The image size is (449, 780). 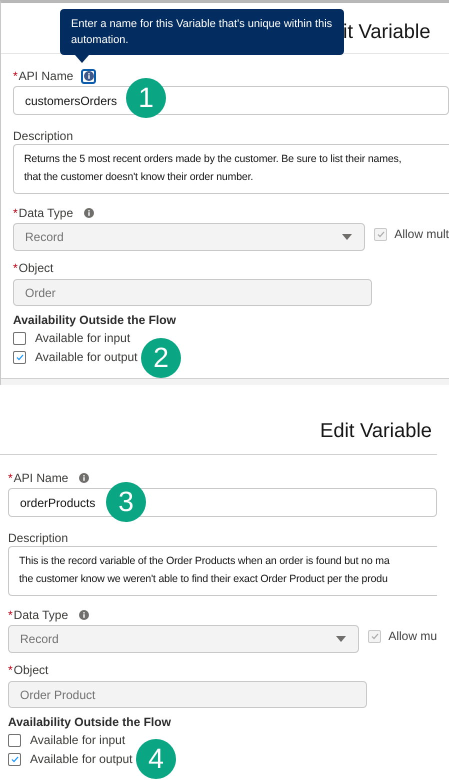 I want to click on callout-badge: 2, so click(x=161, y=358).